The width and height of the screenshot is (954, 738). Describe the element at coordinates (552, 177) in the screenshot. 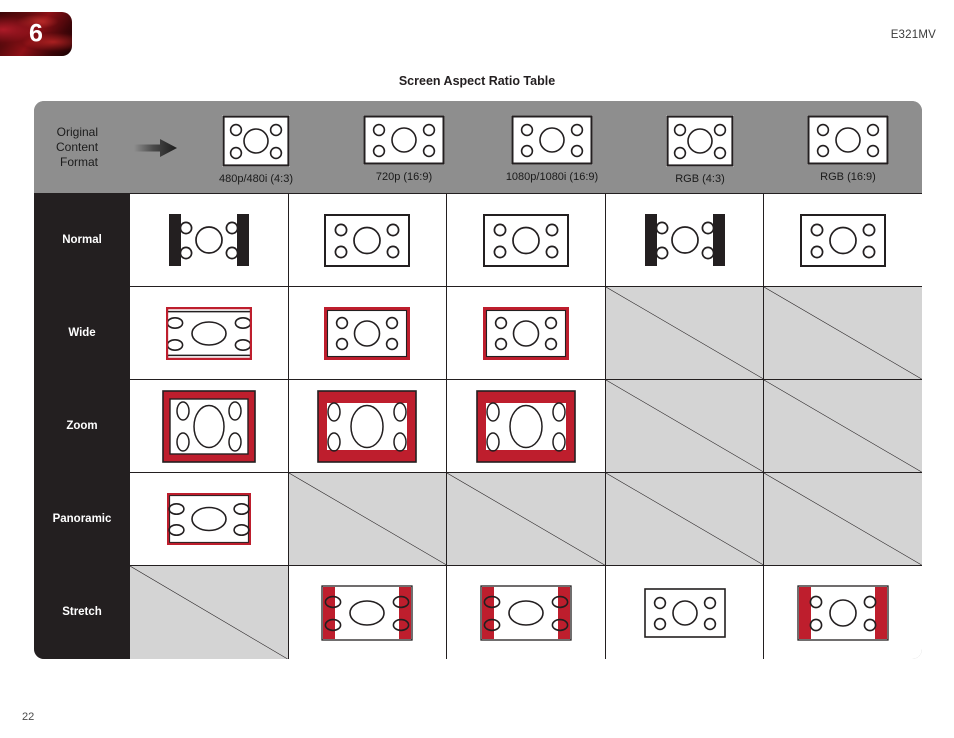

I see `column-header-label: 1080p/1080i (16:9)` at that location.